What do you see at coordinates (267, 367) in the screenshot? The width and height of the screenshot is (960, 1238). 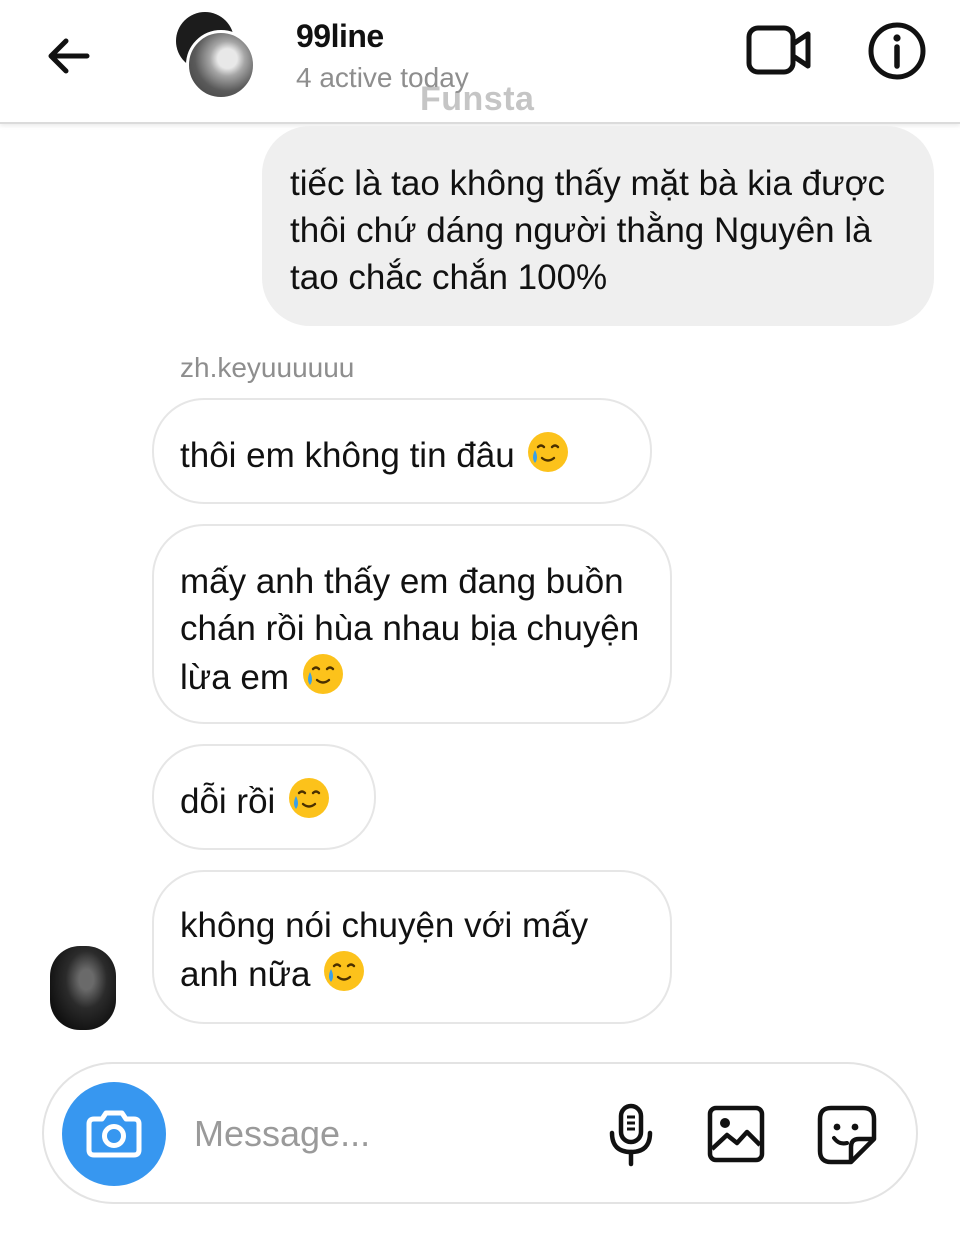 I see `sender-username: zh.keyuuuuuu` at bounding box center [267, 367].